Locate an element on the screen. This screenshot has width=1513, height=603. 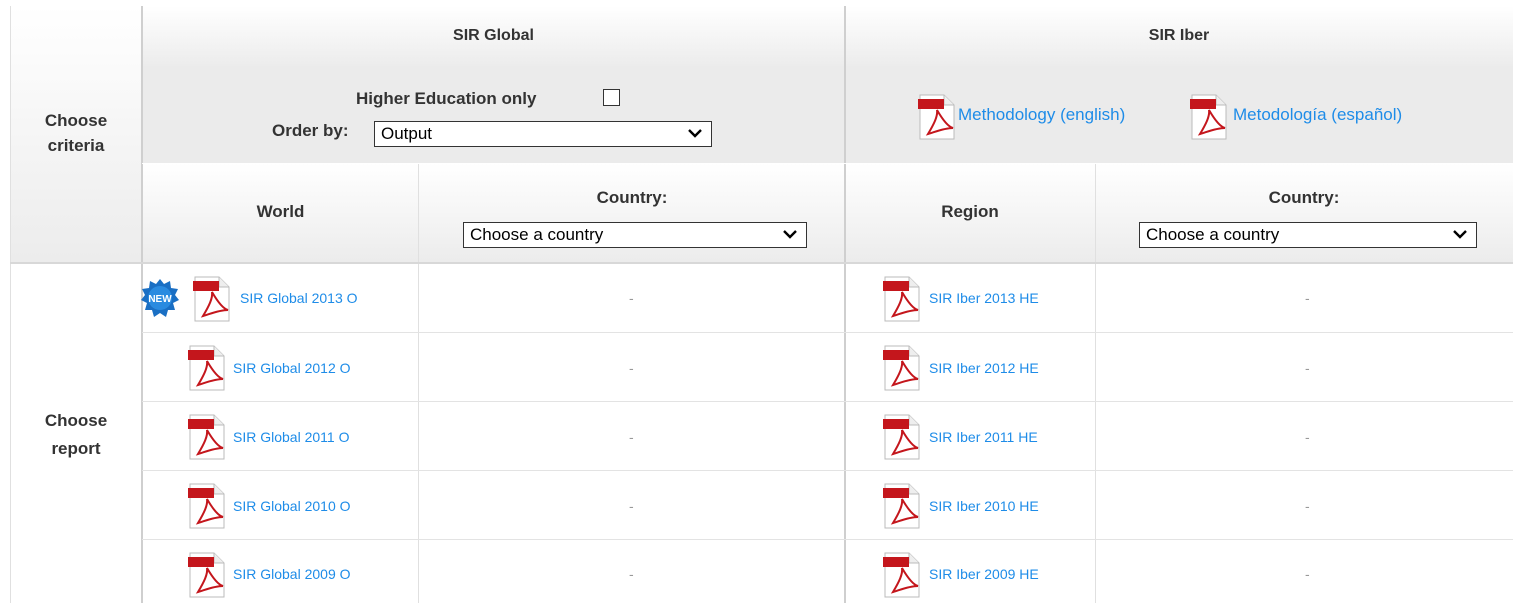
global-country-select: Choose a country is located at coordinates (635, 235).